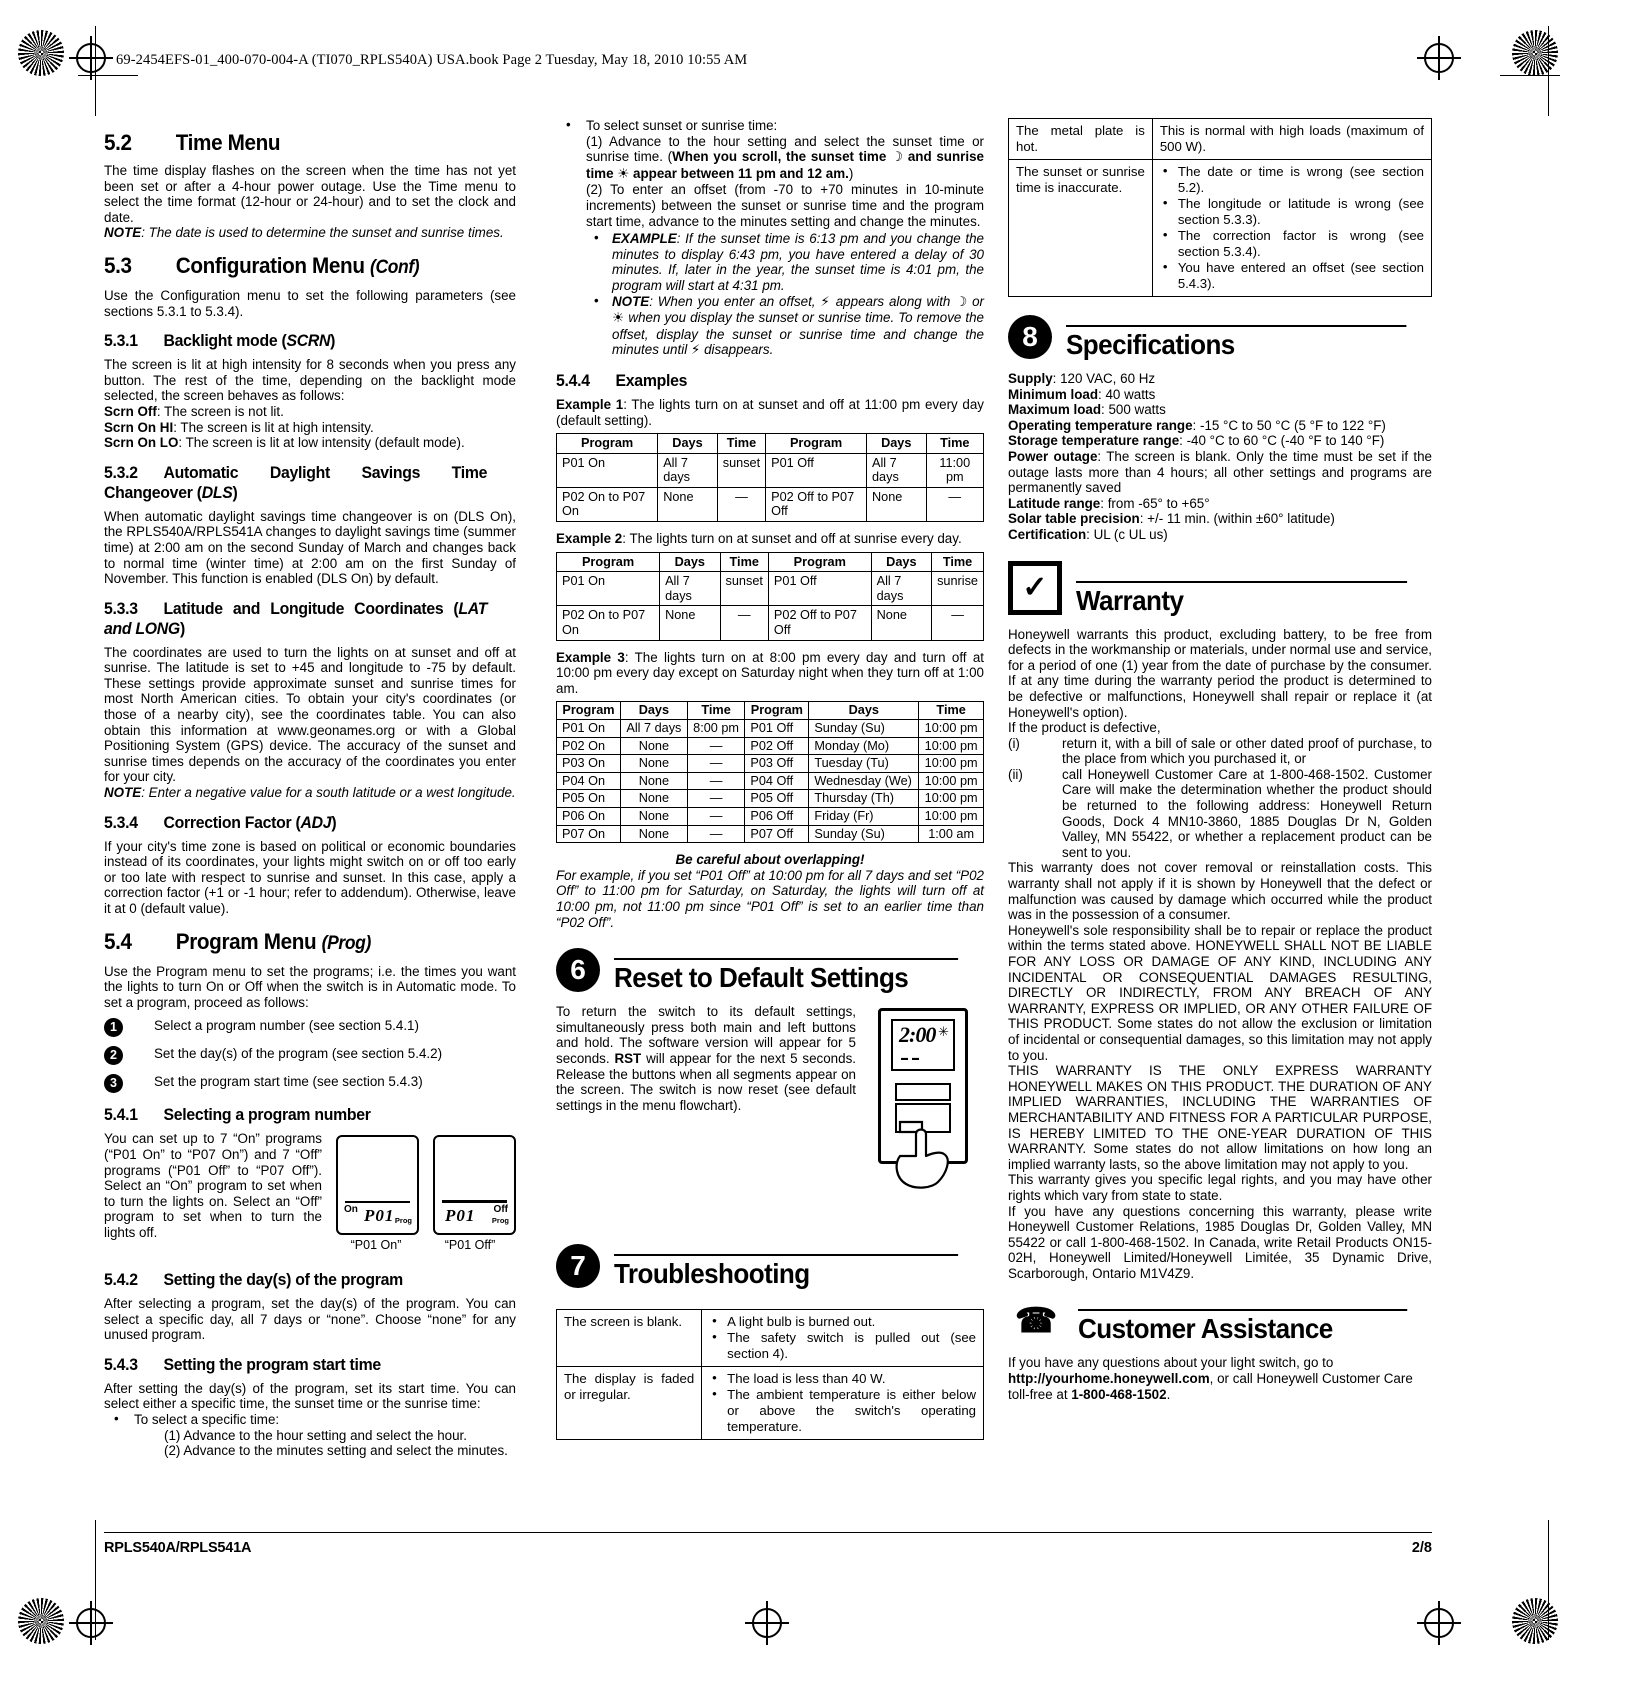  What do you see at coordinates (1109, 1378) in the screenshot?
I see `honeywell-url: http://yourhome.honeywell.com` at bounding box center [1109, 1378].